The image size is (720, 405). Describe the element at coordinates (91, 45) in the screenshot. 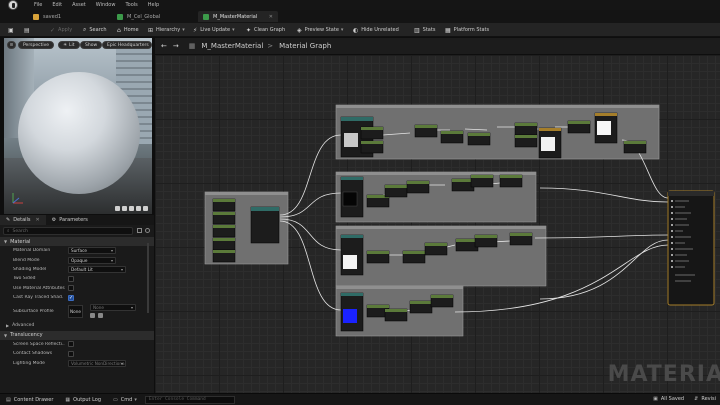

I see `show-button: Show` at that location.